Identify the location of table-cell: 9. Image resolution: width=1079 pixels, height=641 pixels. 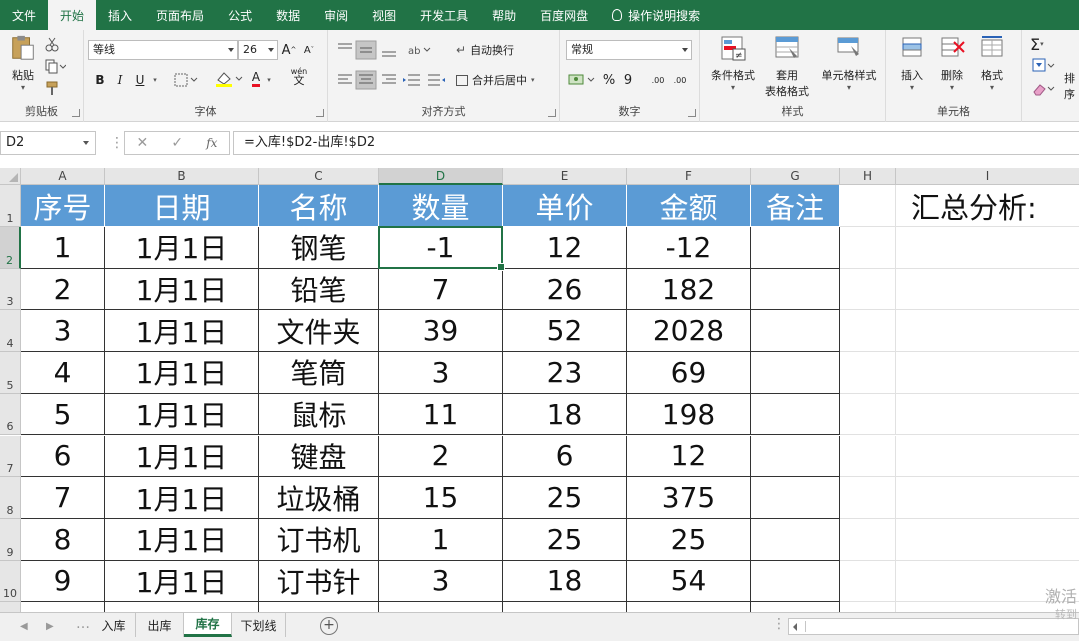
(63, 581).